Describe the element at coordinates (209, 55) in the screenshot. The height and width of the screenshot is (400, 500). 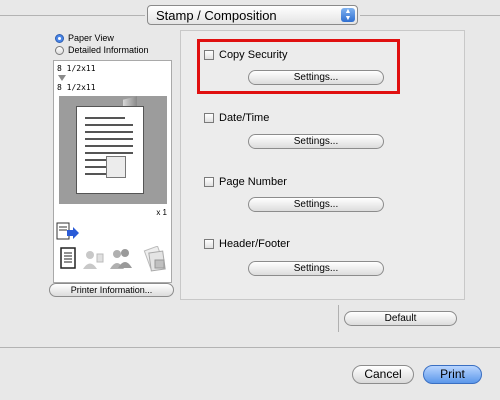
I see `copy-security-checkbox` at that location.